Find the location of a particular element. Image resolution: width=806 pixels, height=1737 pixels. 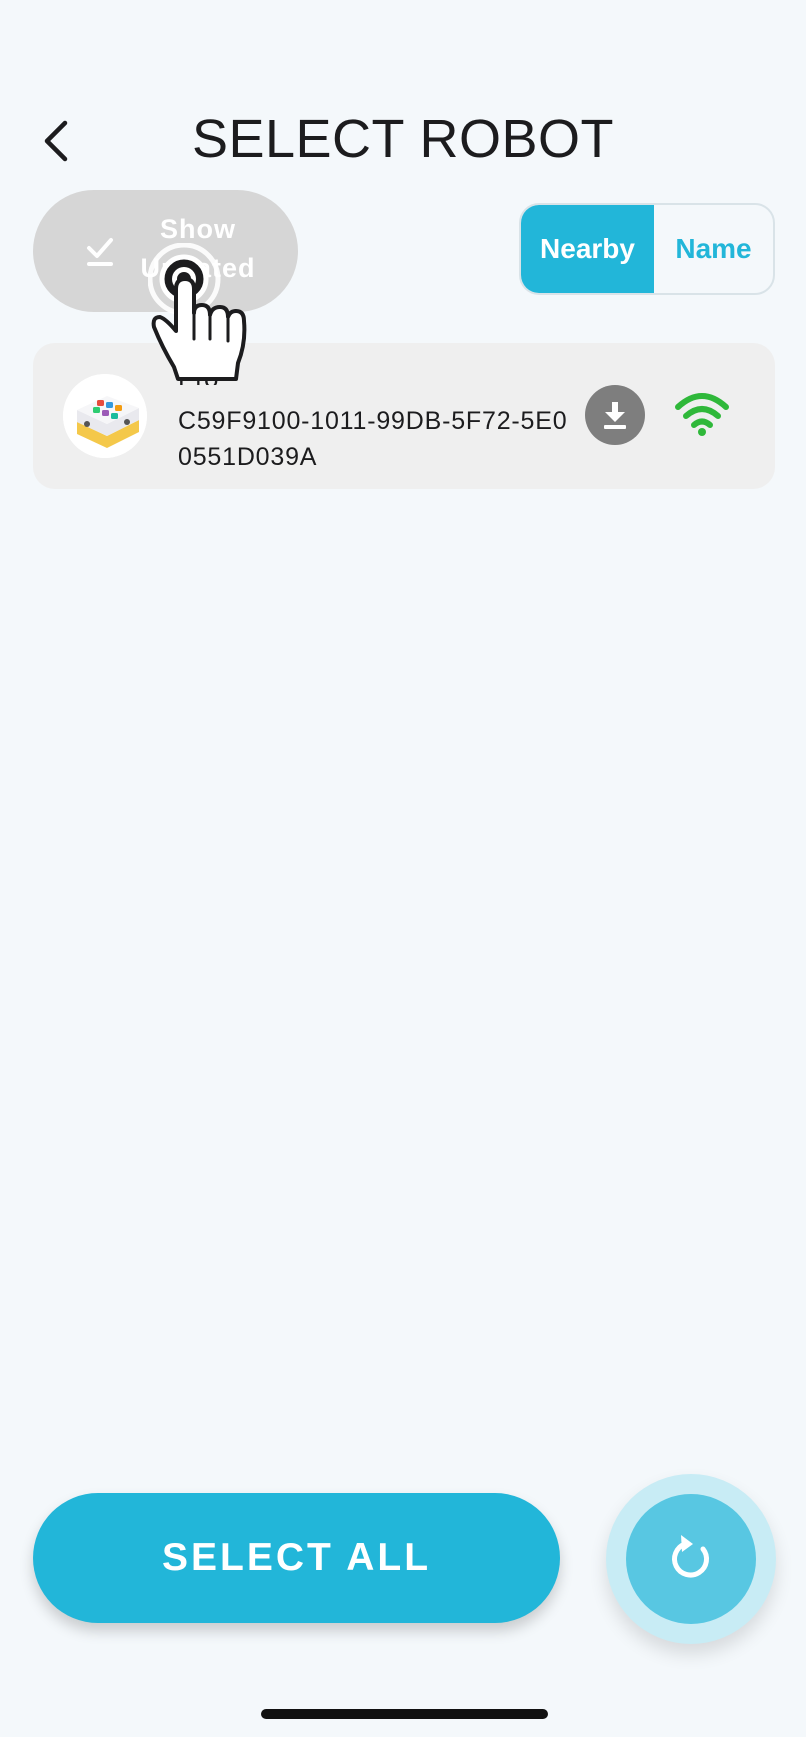

sort-segmented-control: Nearby Name is located at coordinates (647, 249).